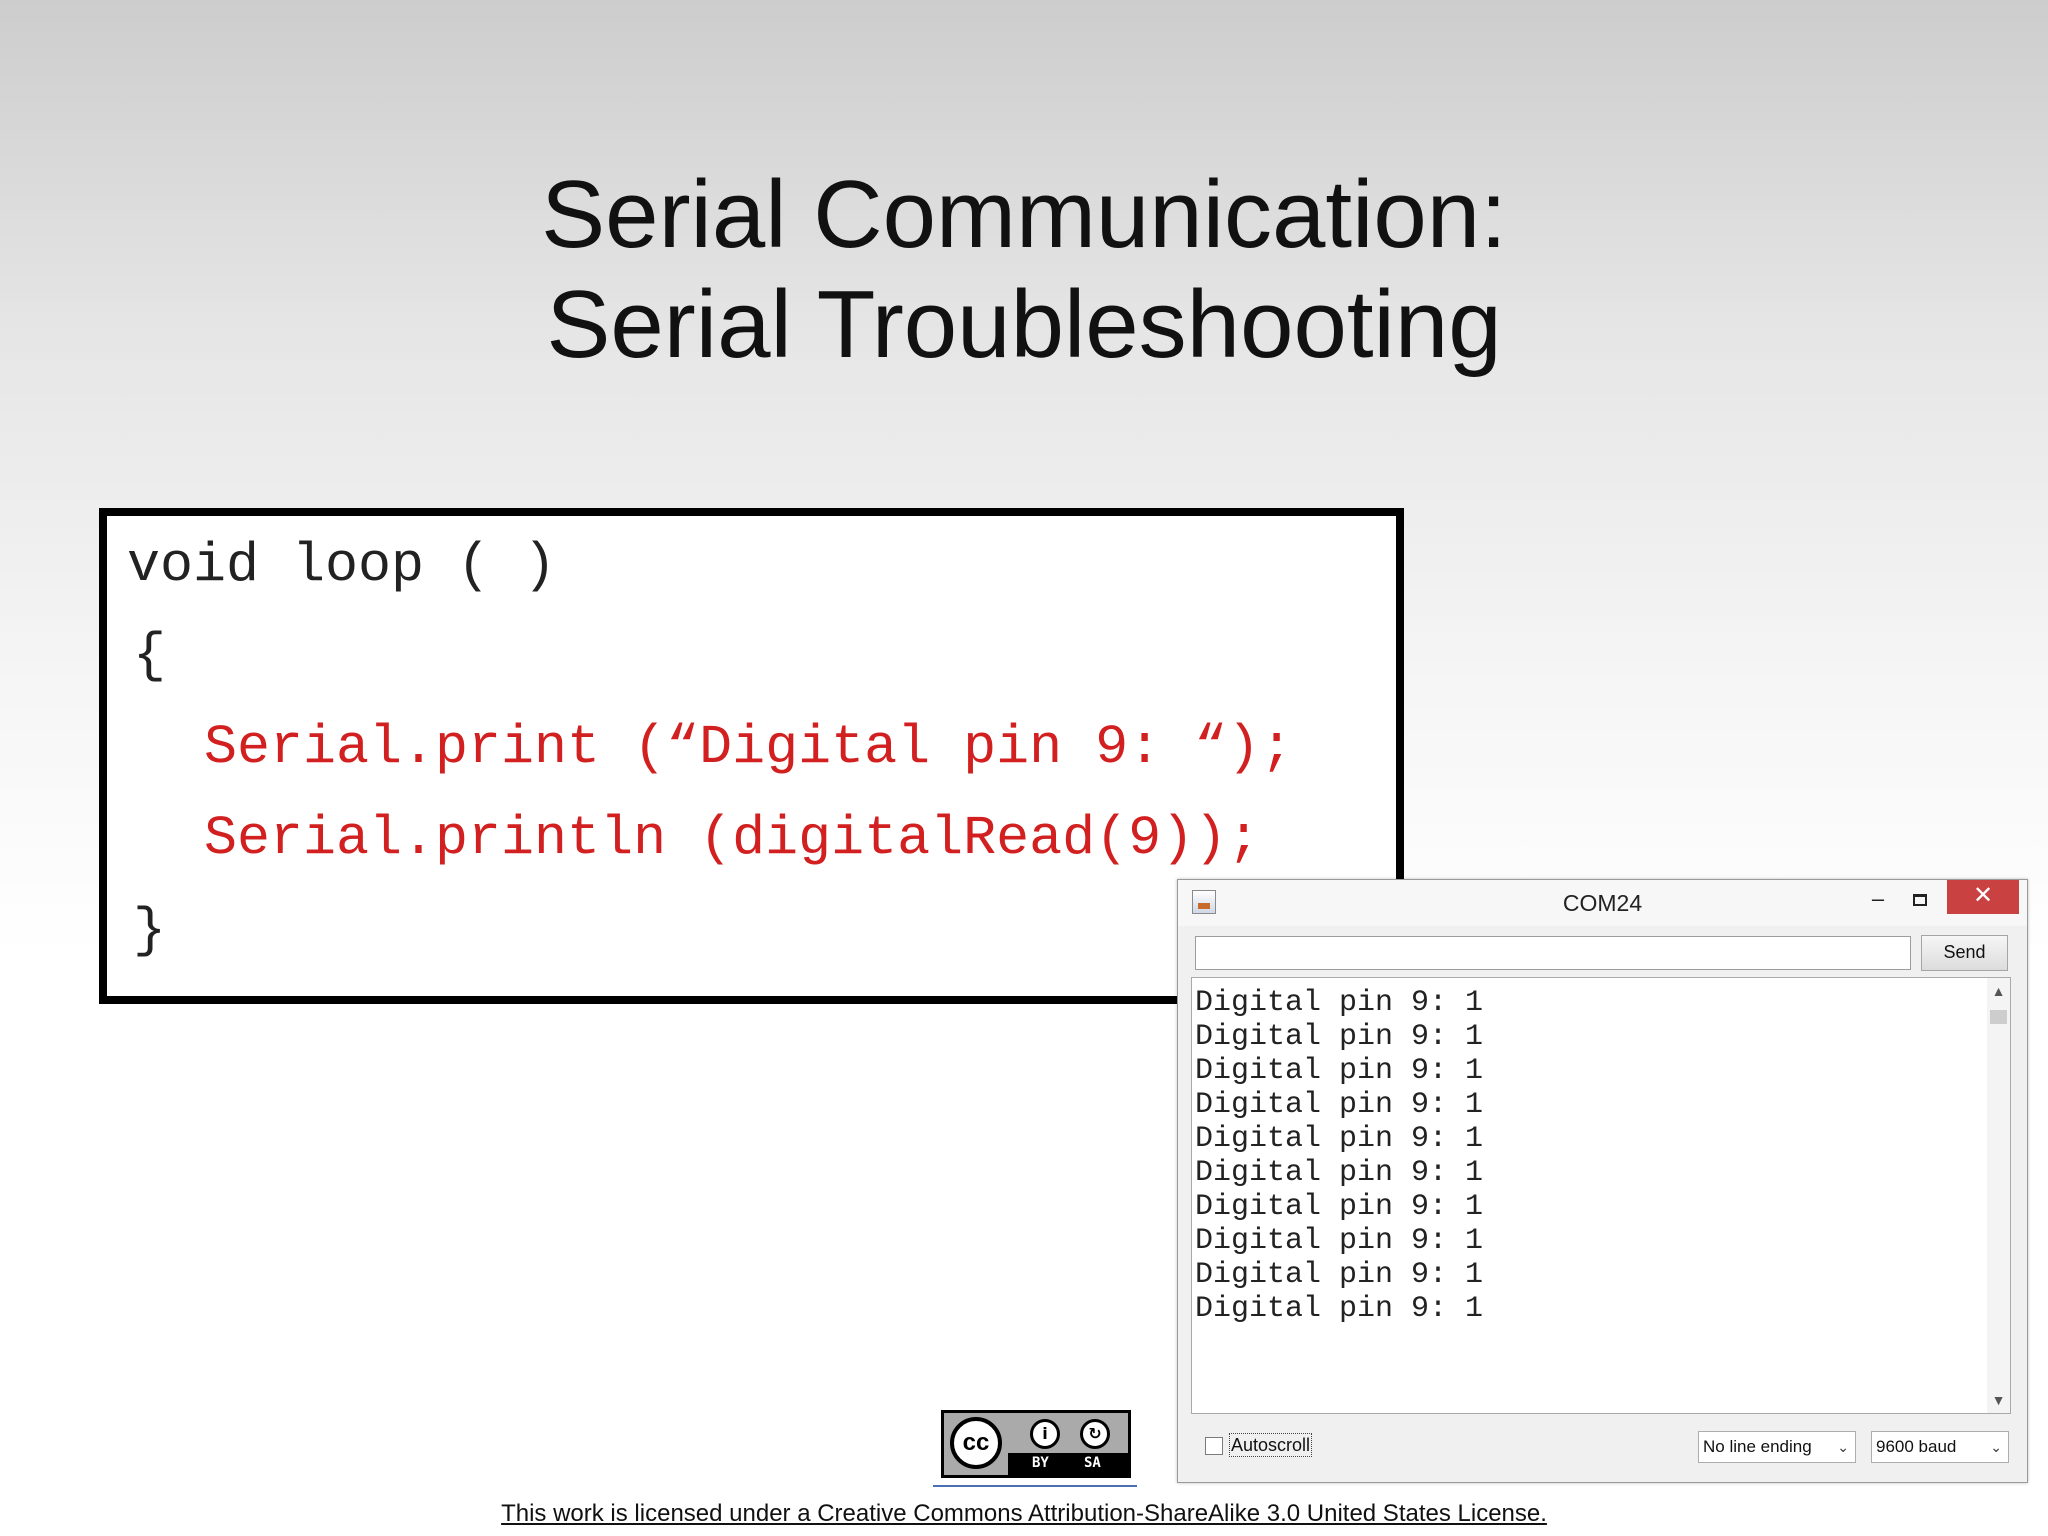 The width and height of the screenshot is (2048, 1536). Describe the element at coordinates (1040, 1463) in the screenshot. I see `badge-by-text: BY` at that location.